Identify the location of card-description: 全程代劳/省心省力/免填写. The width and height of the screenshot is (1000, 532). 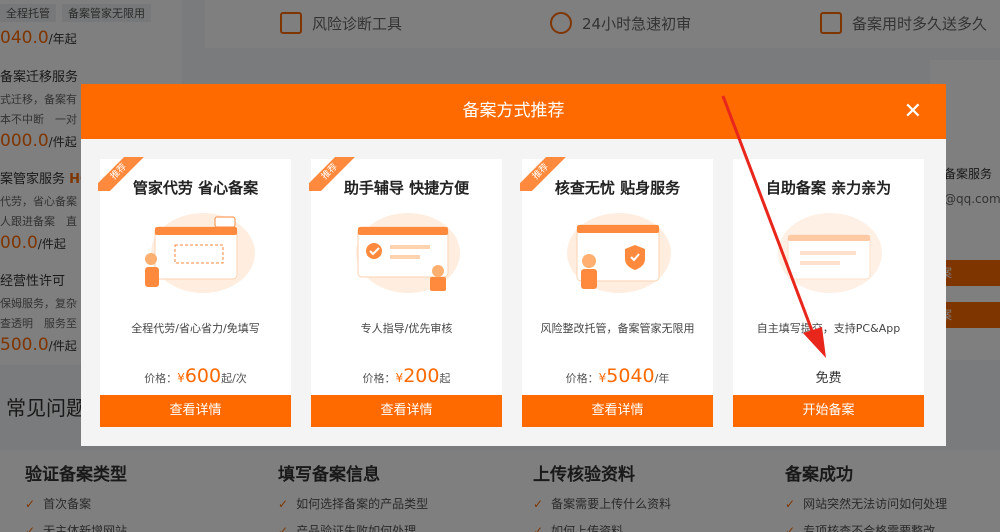
(195, 328).